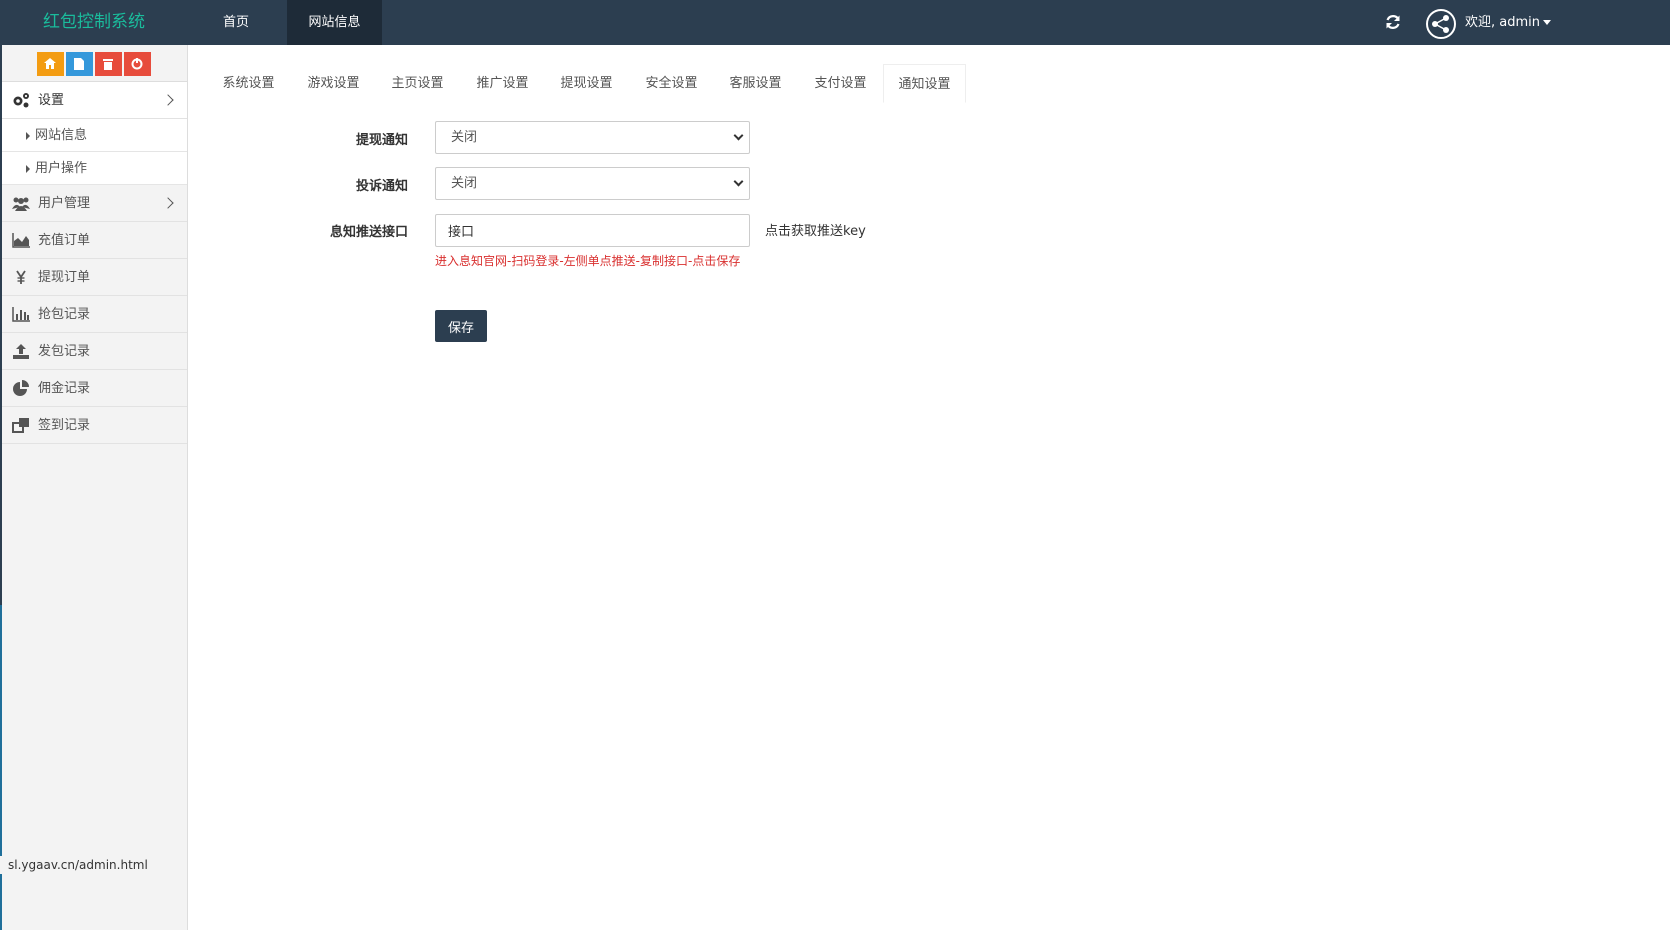 The height and width of the screenshot is (930, 1670). I want to click on top-navbar: 红包控制系统 首页 网站信息 欢迎, admin, so click(835, 22).